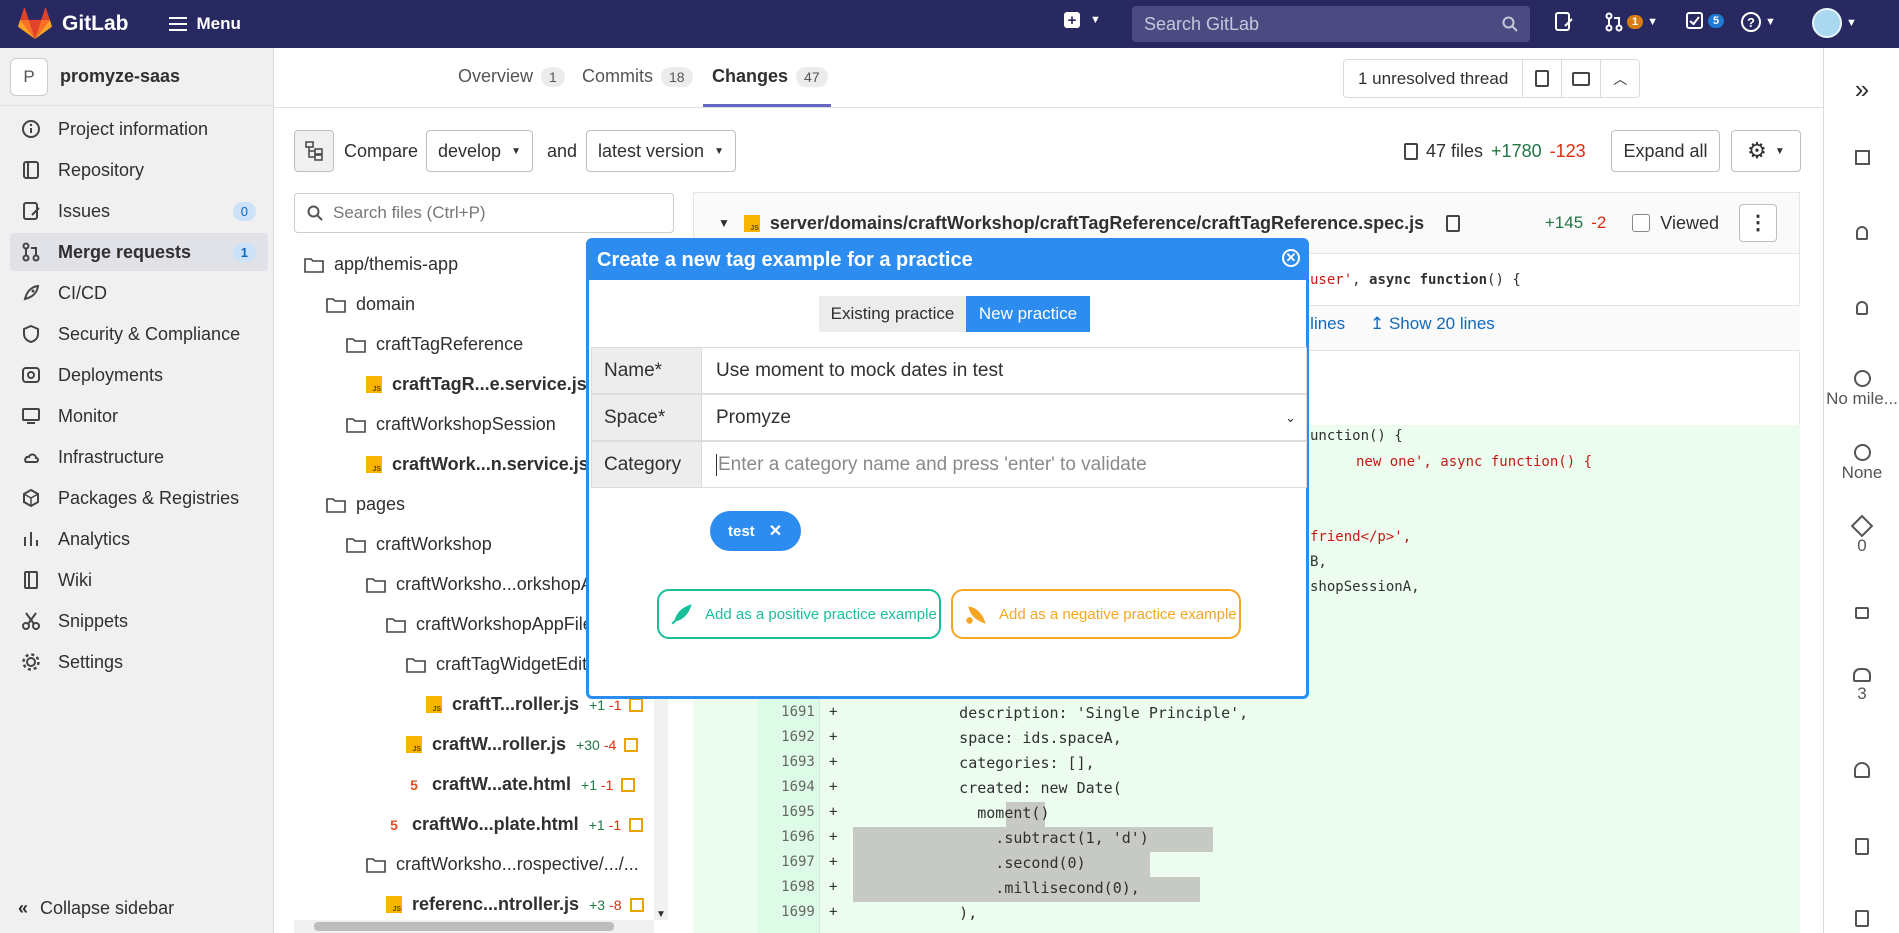 Image resolution: width=1899 pixels, height=933 pixels. I want to click on collapse-threads-button: ︿, so click(1619, 78).